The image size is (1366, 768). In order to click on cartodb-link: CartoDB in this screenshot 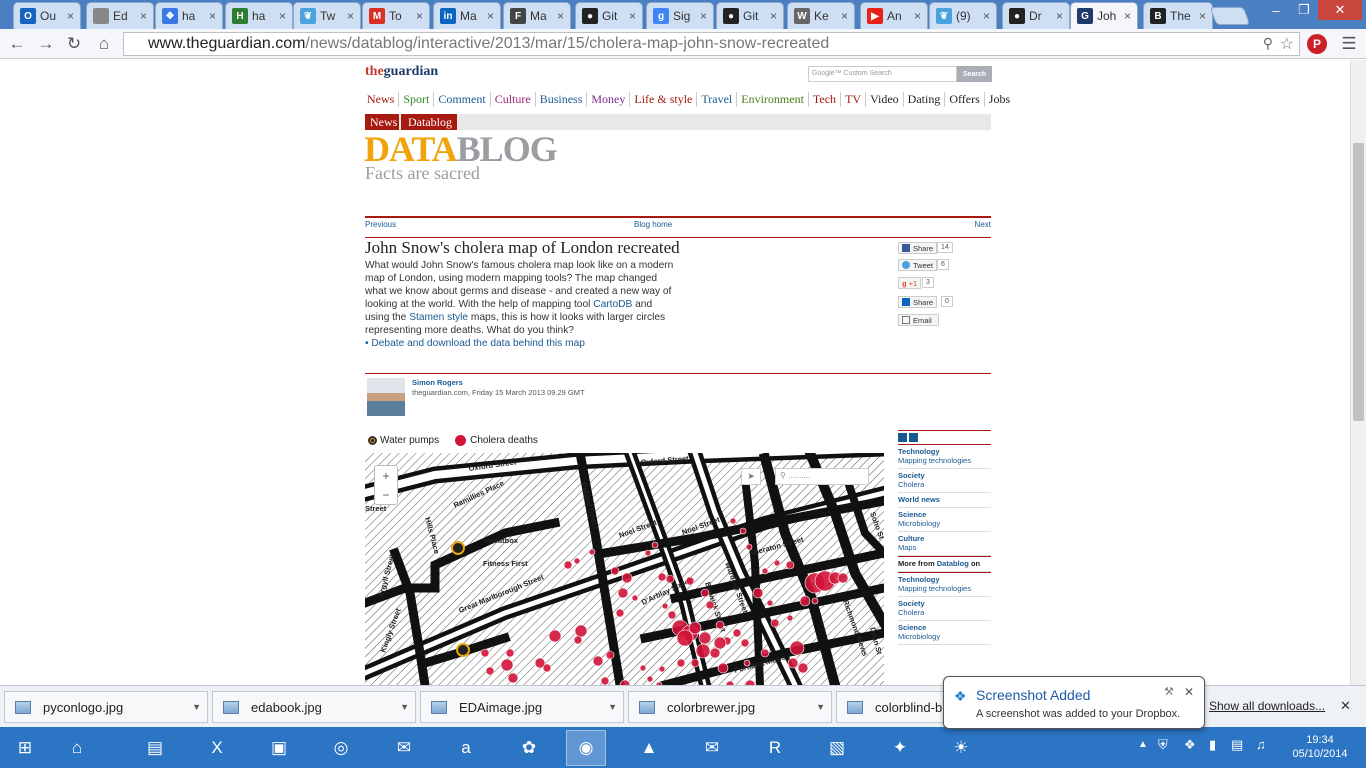, I will do `click(612, 304)`.